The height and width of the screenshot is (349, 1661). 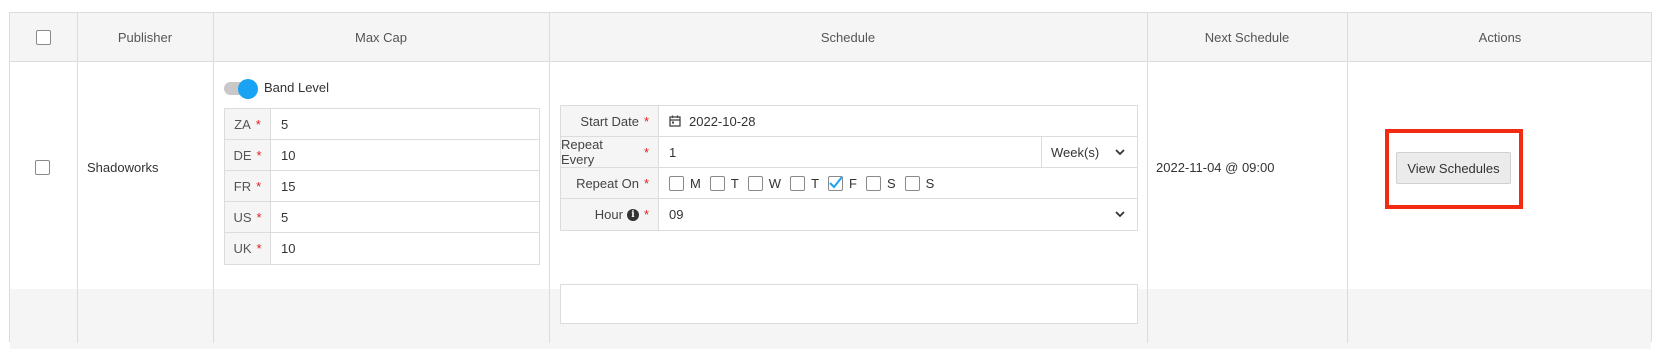 I want to click on hour-label-cell: Hour i *, so click(x=610, y=214).